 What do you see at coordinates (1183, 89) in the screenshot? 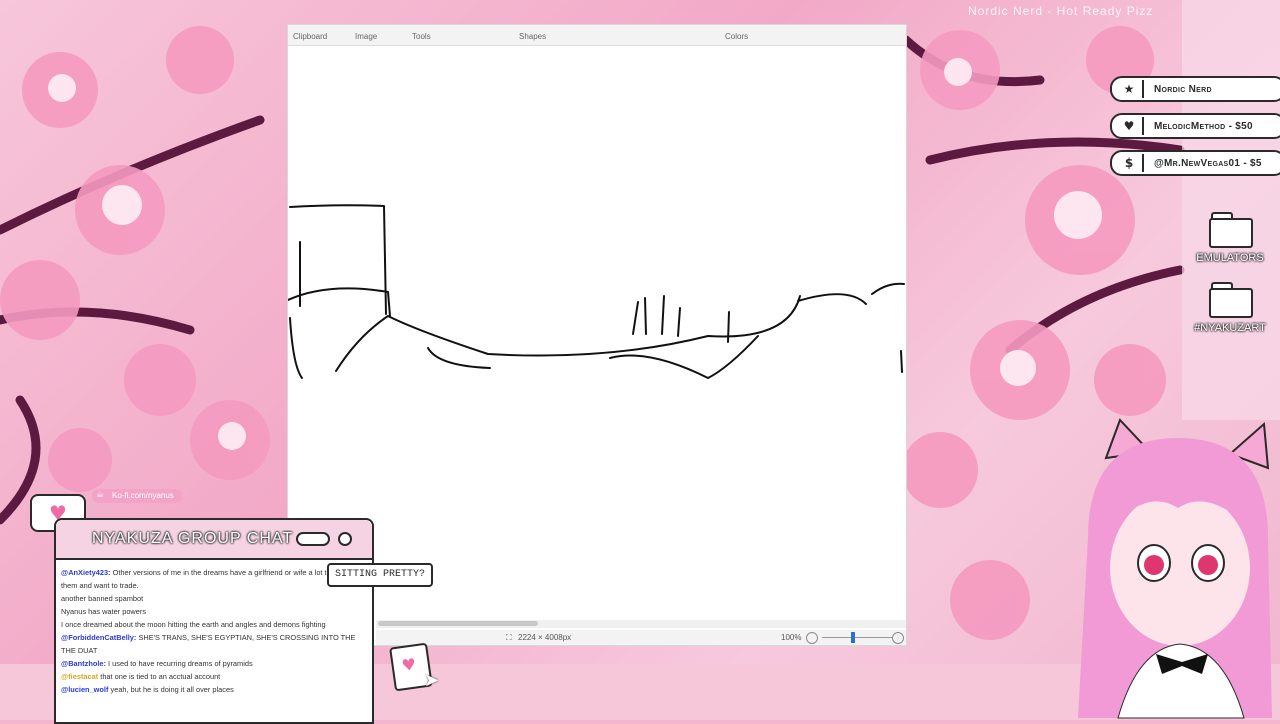
I see `alert-text: Nordic Nerd` at bounding box center [1183, 89].